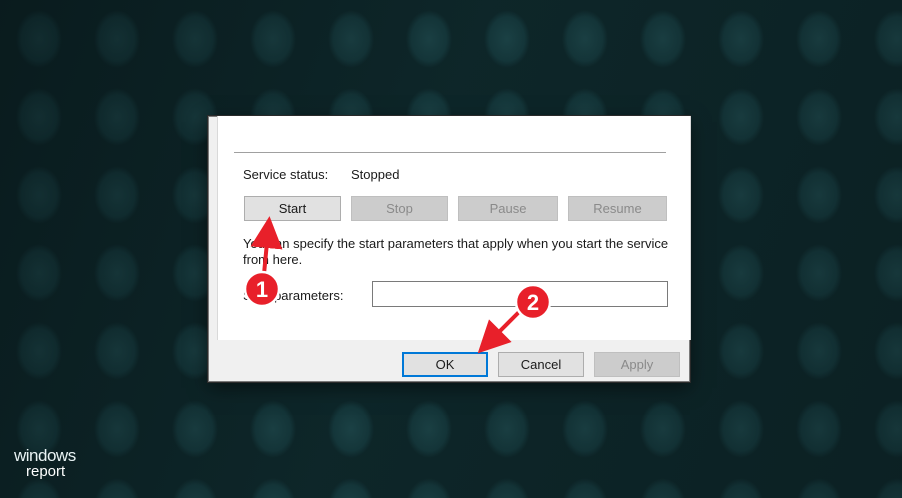 This screenshot has width=902, height=498. I want to click on apply-button: Apply, so click(637, 364).